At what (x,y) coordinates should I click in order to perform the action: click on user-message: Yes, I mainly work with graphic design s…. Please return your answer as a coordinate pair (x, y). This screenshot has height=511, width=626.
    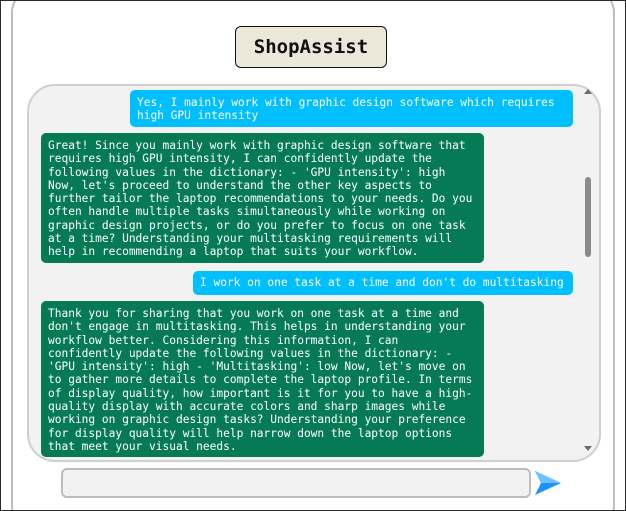
    Looking at the image, I should click on (351, 108).